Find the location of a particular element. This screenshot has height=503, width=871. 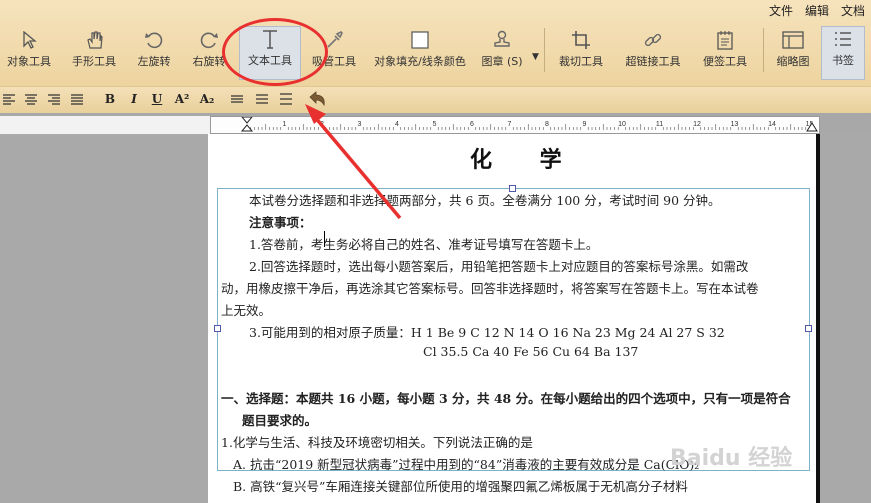

thumbnail-button: 缩略图 is located at coordinates (793, 53).